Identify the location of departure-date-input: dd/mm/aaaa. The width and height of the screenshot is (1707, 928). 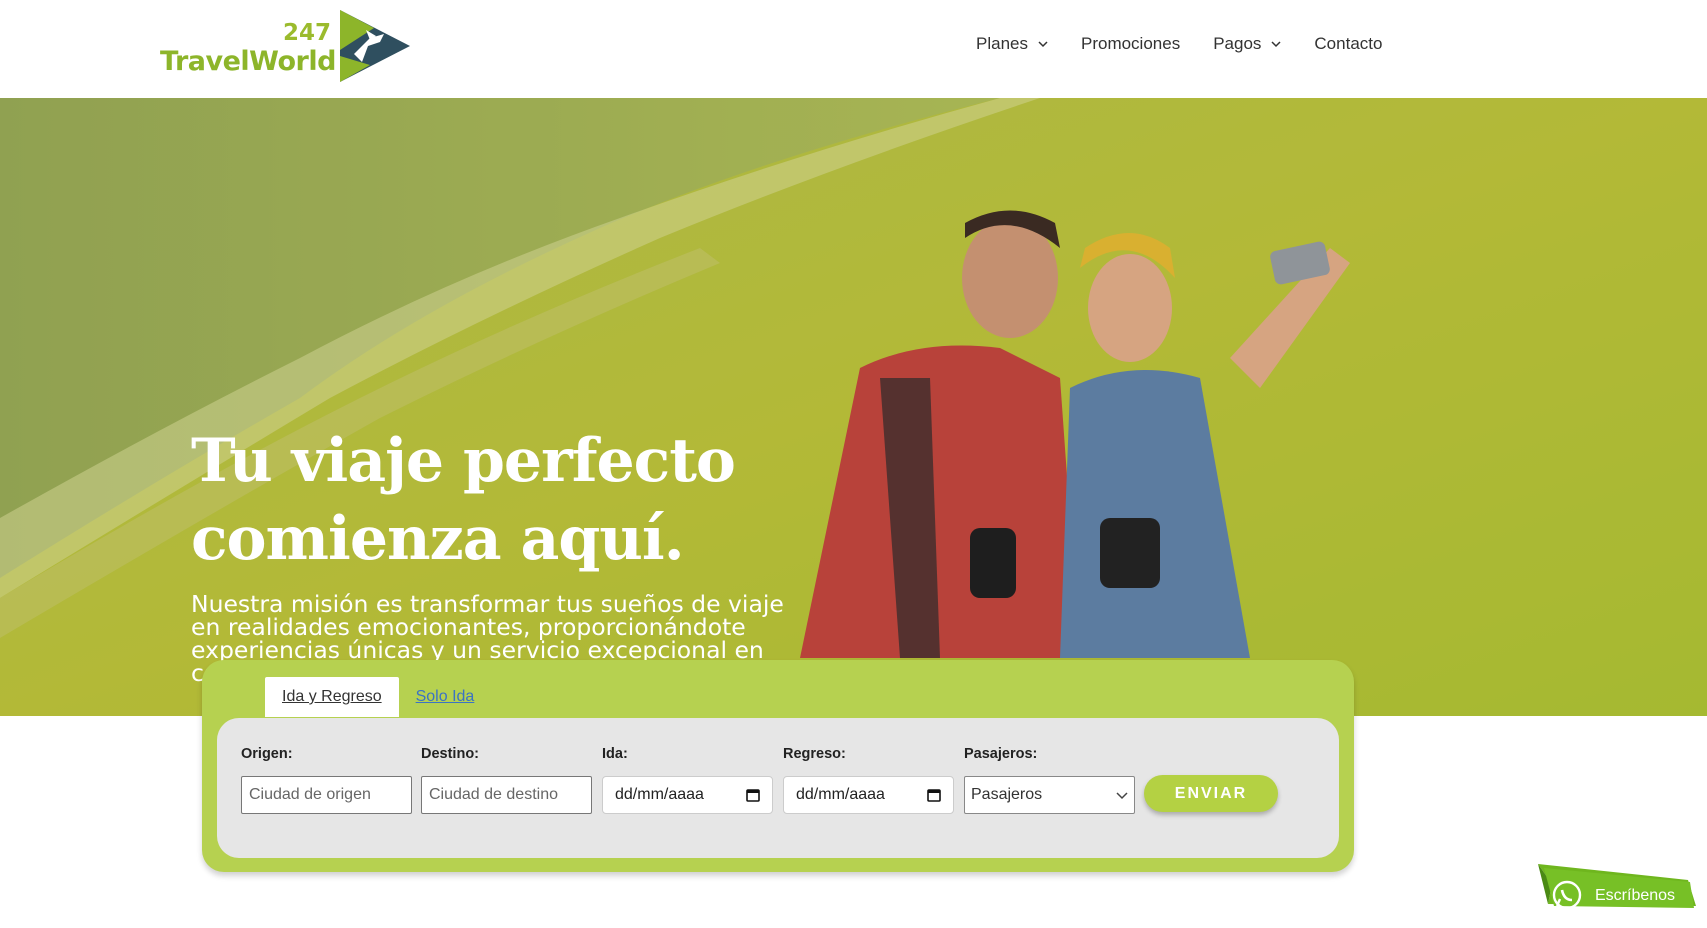
(687, 795).